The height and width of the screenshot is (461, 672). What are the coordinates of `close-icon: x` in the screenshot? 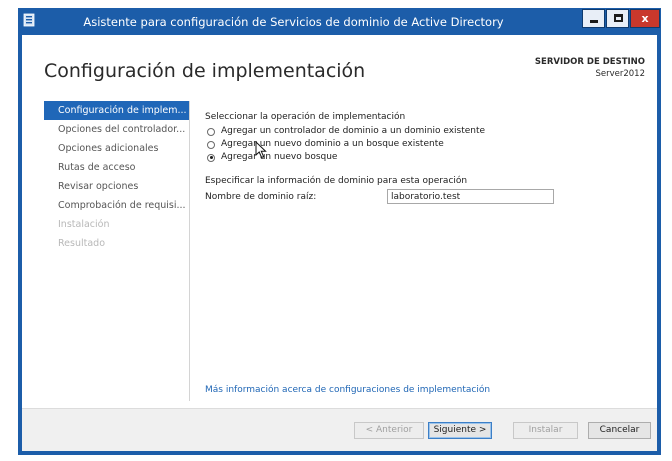 It's located at (645, 18).